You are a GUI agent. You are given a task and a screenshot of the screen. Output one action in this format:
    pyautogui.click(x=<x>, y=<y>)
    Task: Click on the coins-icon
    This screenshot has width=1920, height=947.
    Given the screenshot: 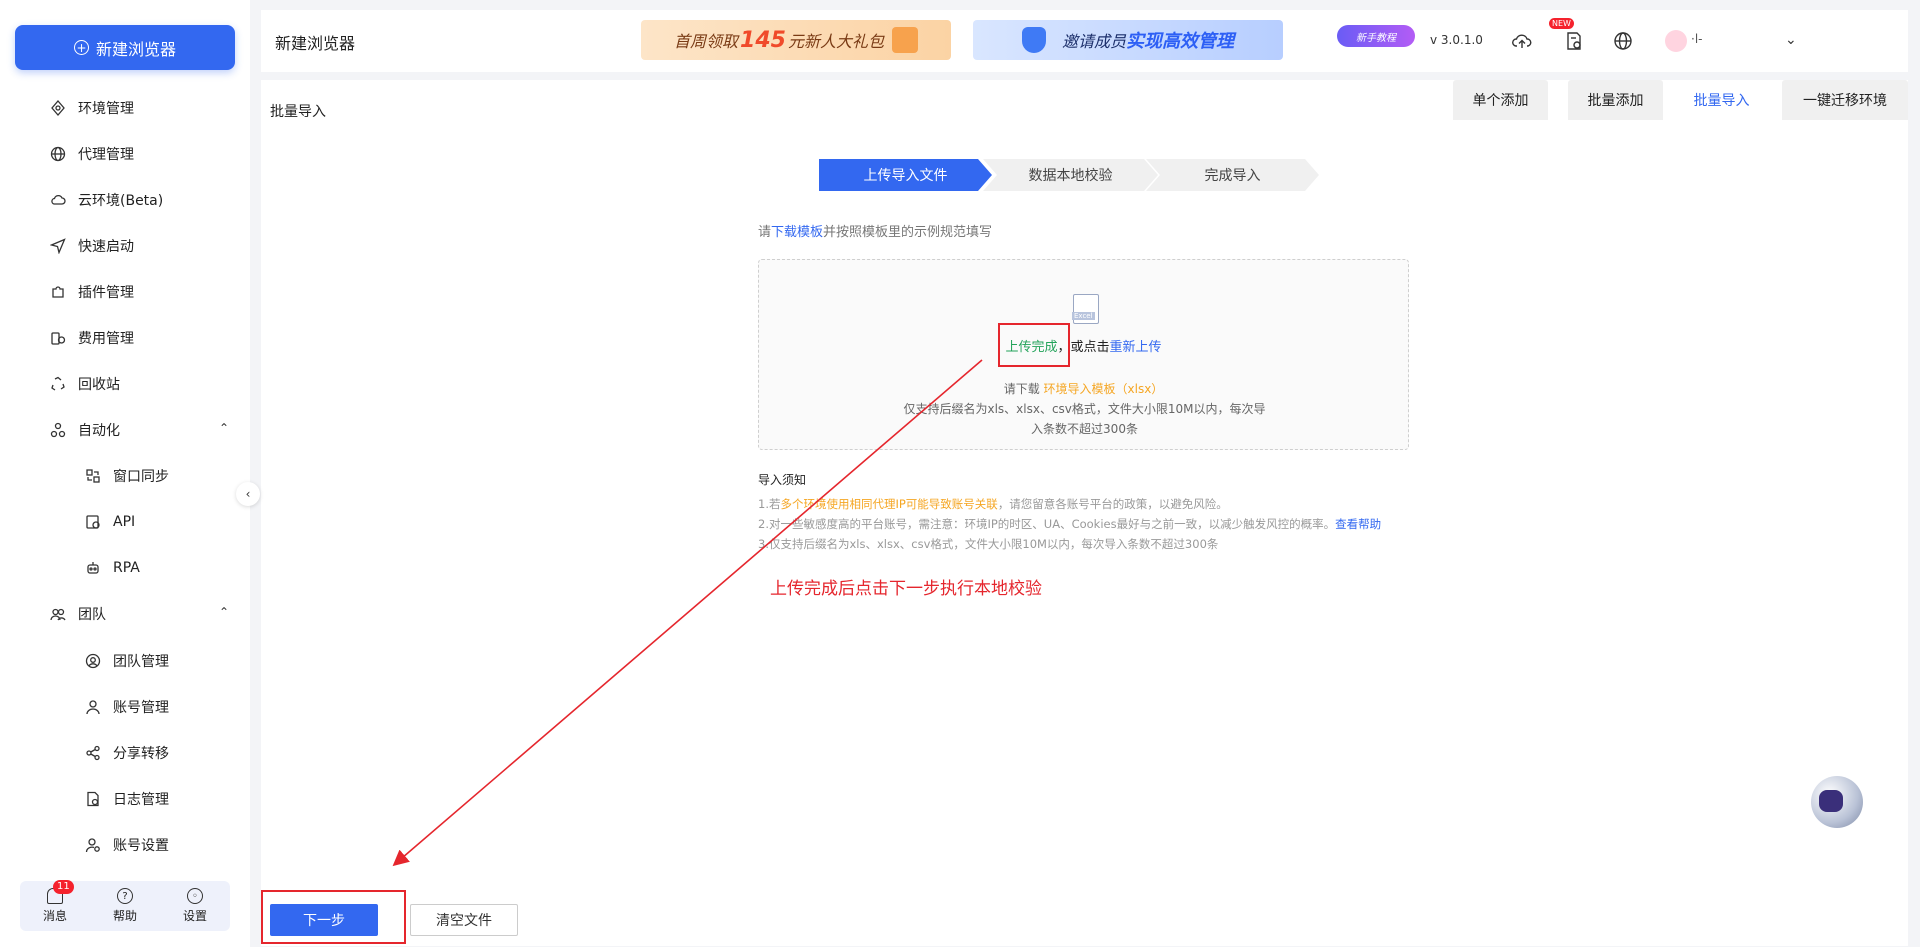 What is the action you would take?
    pyautogui.click(x=58, y=338)
    